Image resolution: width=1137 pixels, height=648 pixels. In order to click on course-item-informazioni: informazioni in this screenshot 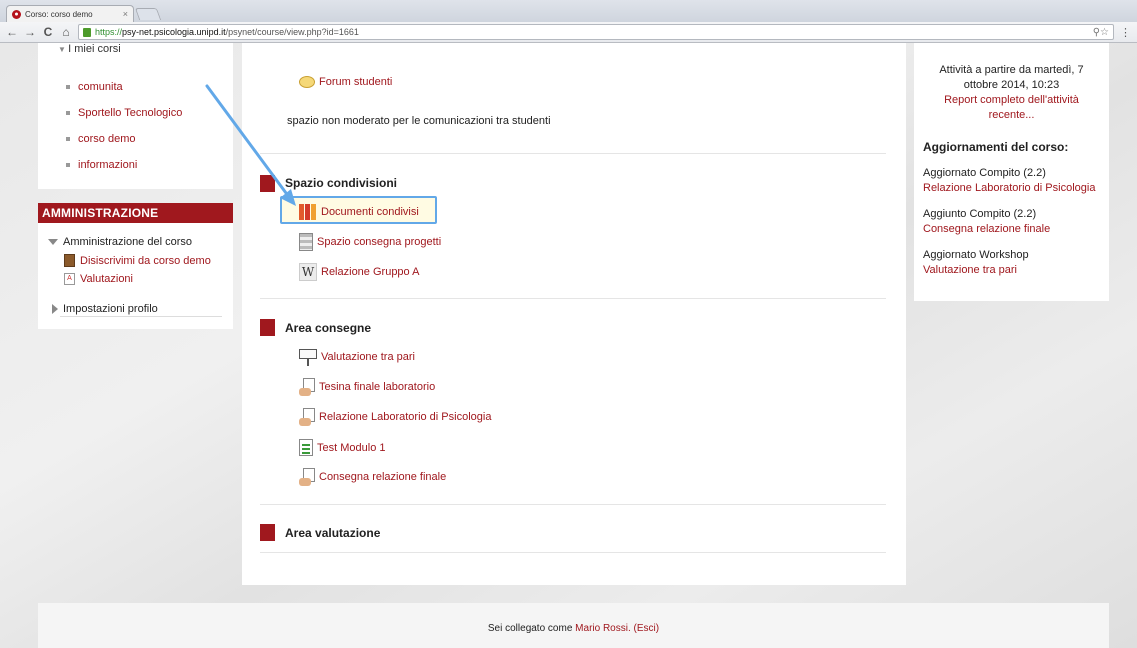, I will do `click(124, 165)`.